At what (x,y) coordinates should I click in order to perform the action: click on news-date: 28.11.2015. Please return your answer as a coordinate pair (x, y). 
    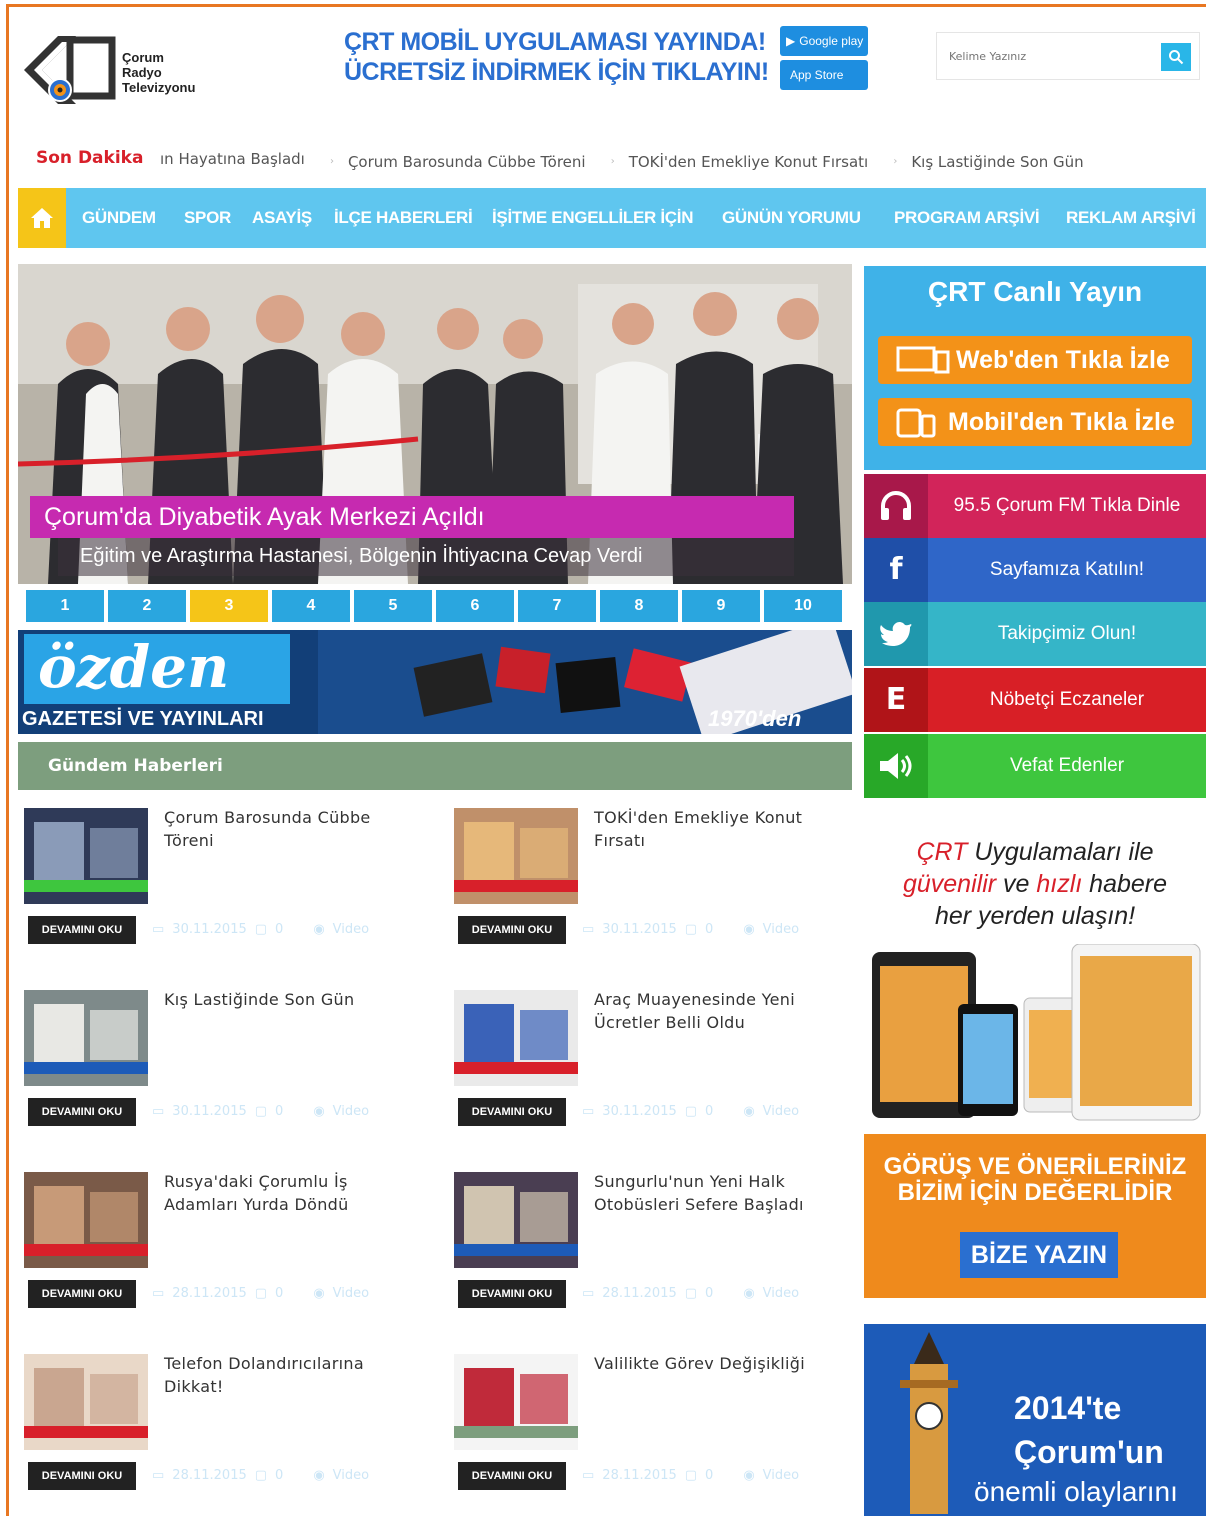
    Looking at the image, I should click on (209, 1475).